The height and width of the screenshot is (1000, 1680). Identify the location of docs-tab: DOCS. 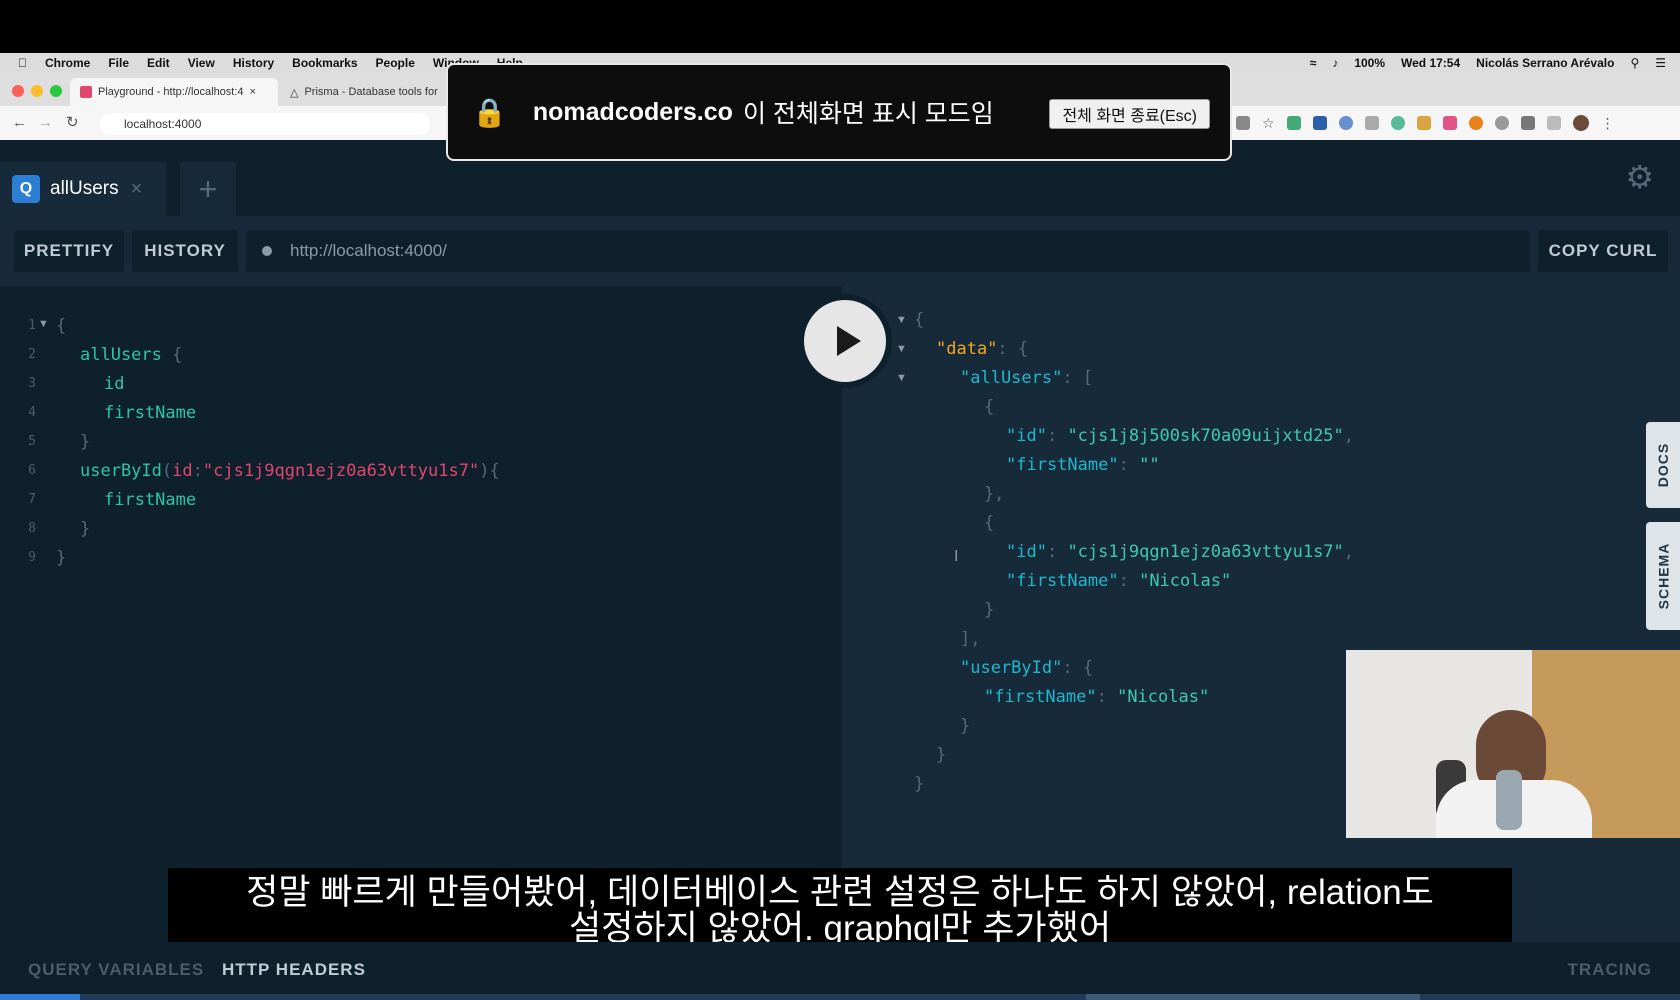
(1663, 465).